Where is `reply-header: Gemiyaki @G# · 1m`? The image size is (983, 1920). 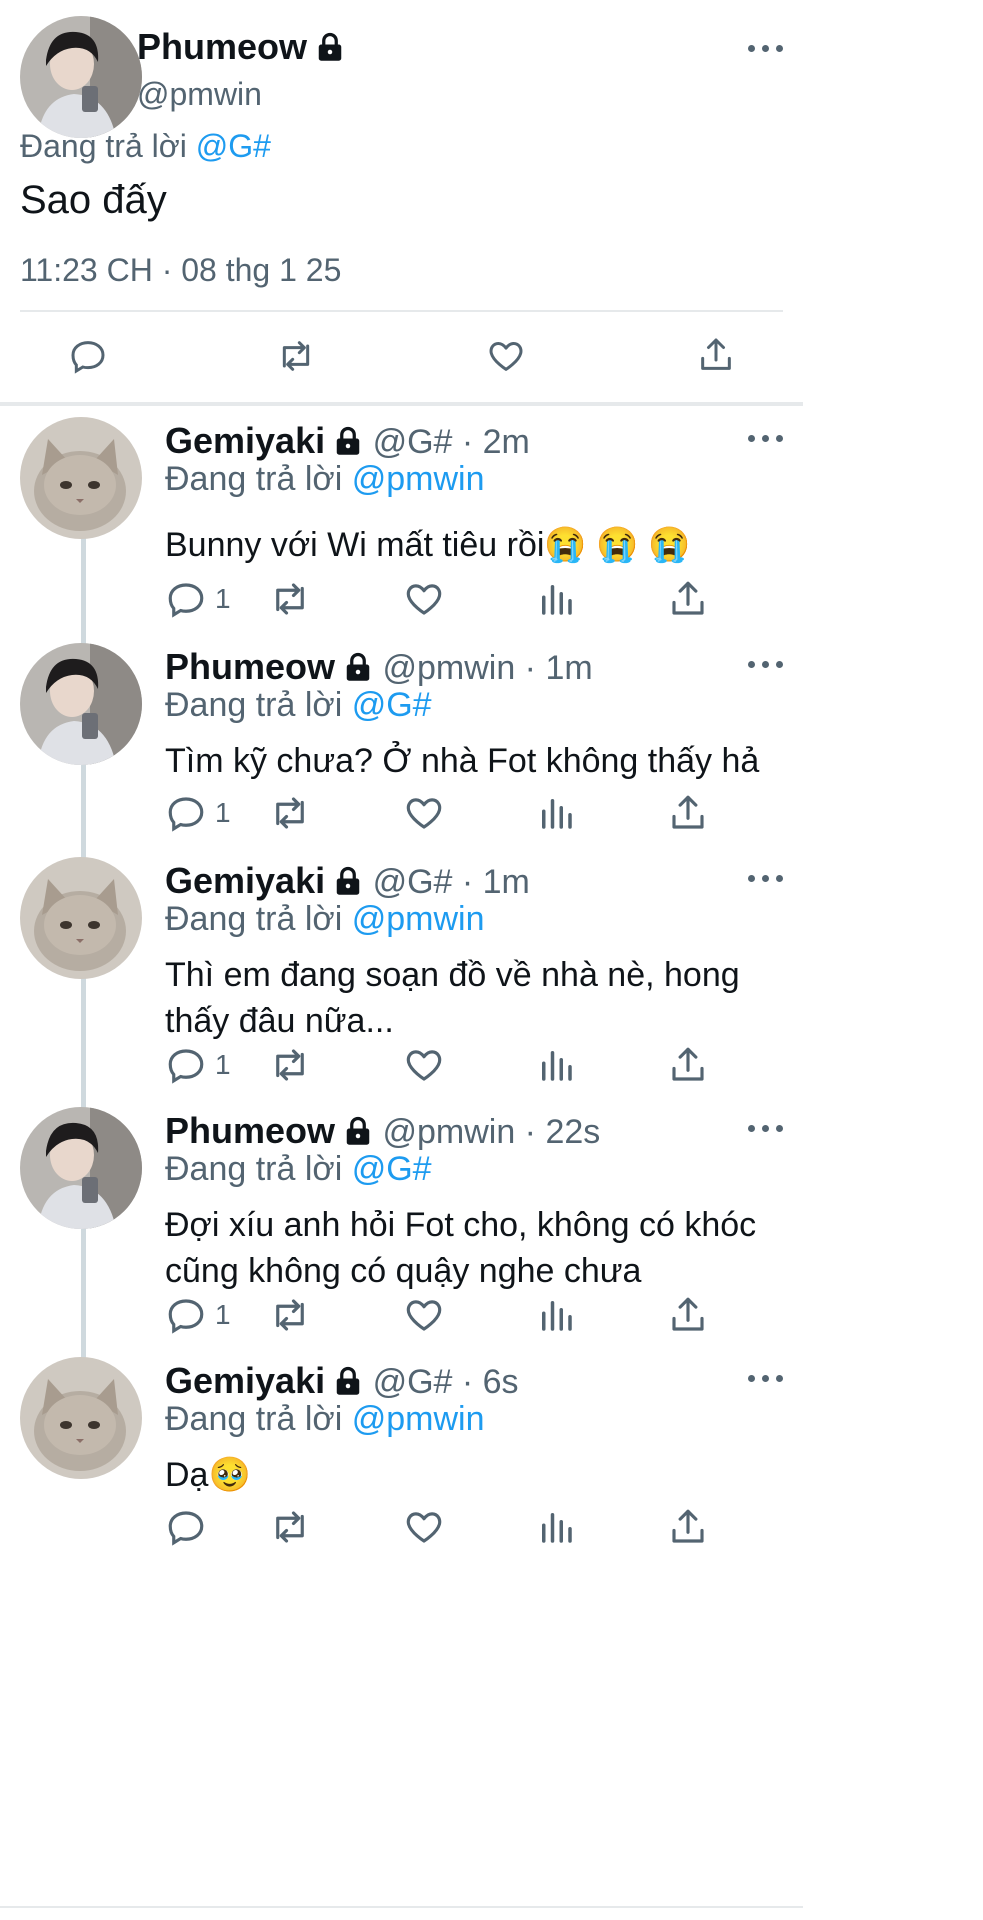 reply-header: Gemiyaki @G# · 1m is located at coordinates (347, 882).